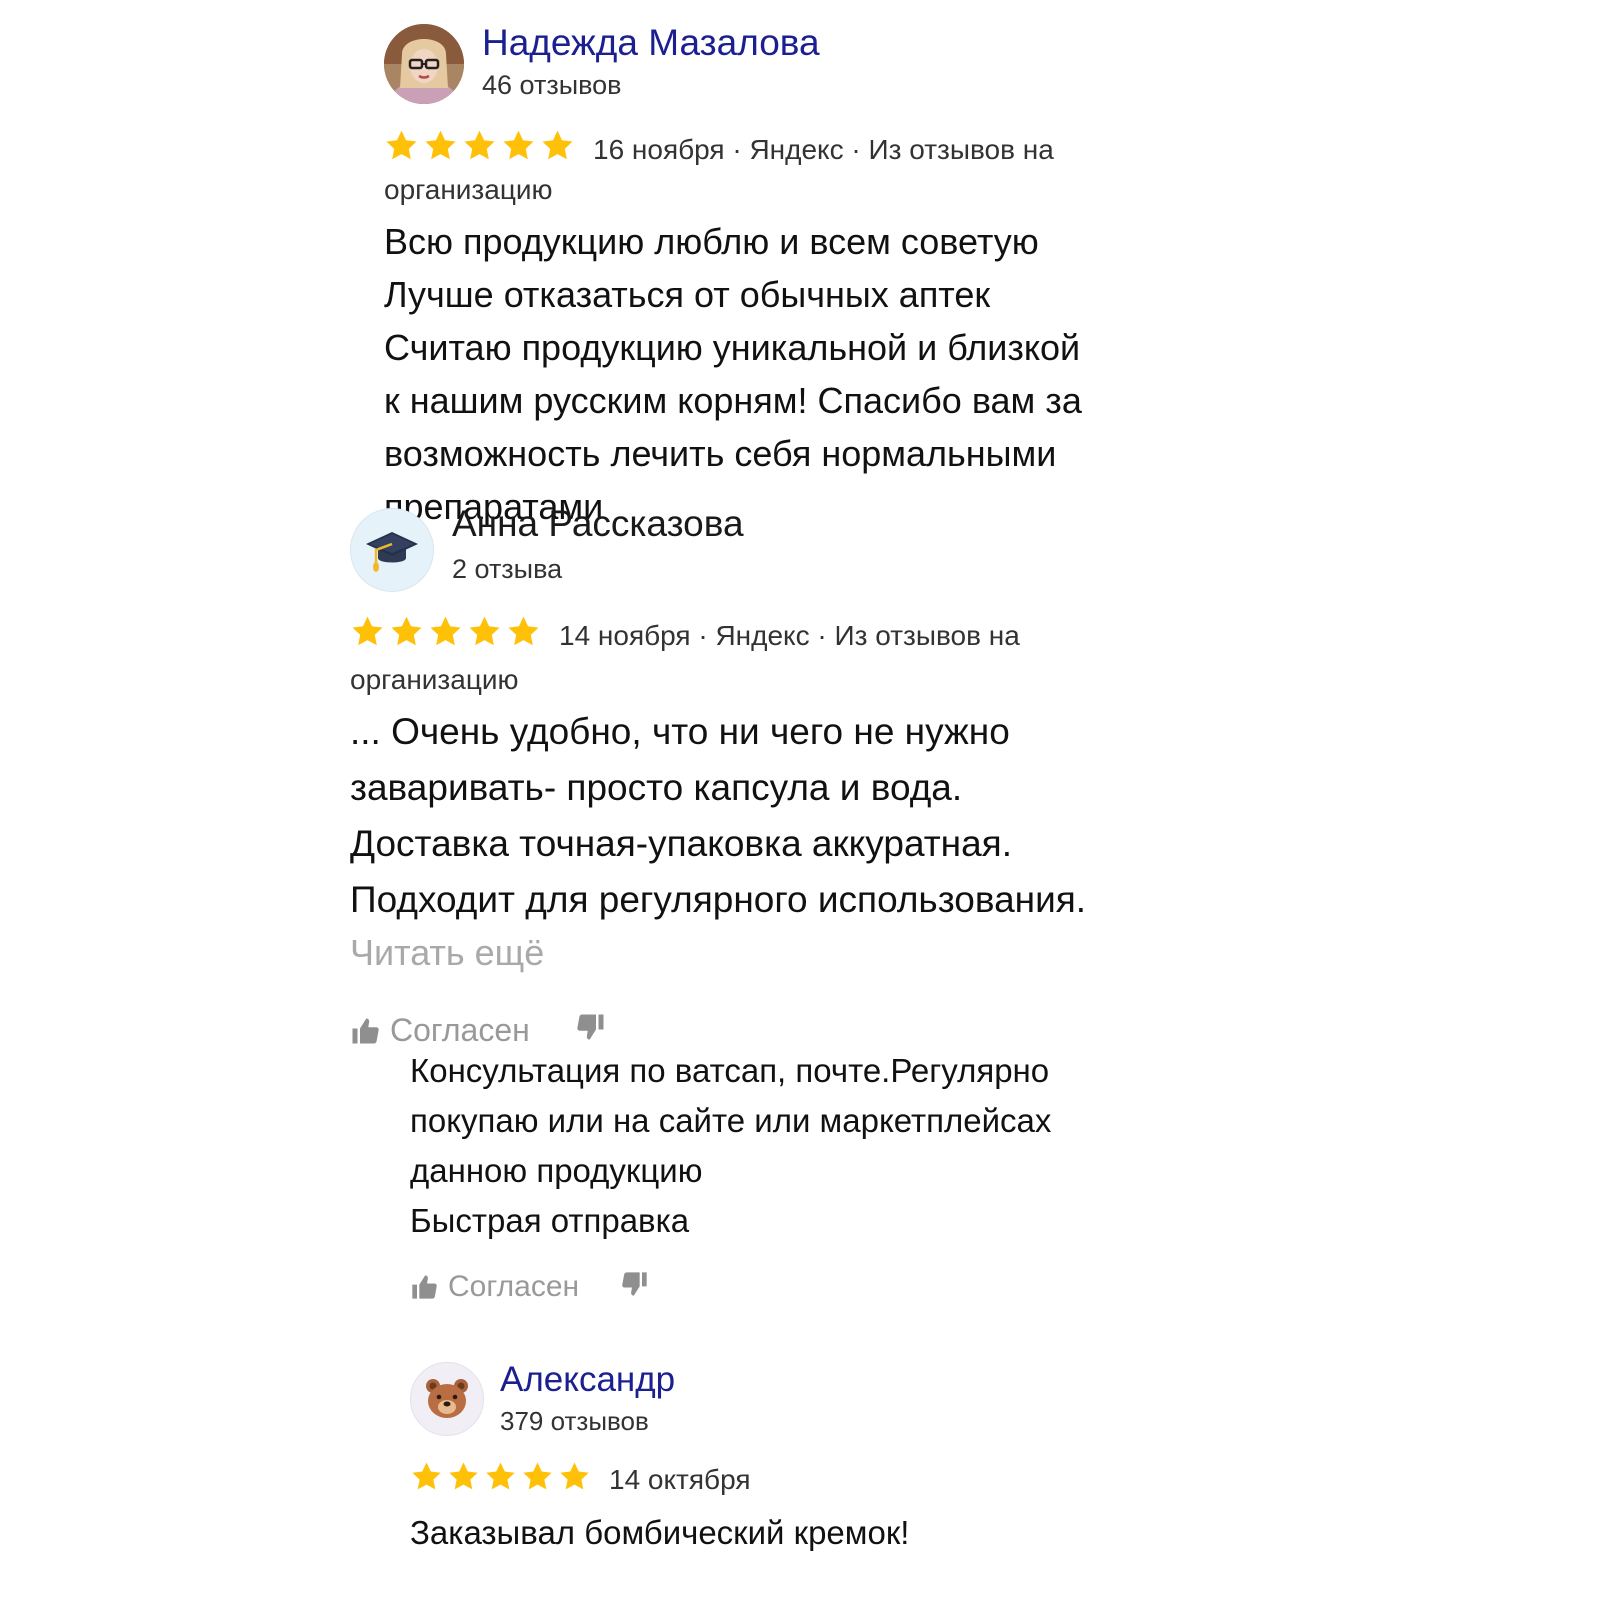  What do you see at coordinates (789, 635) in the screenshot?
I see `review-date-source: 14 ноября · Яндекс · Из отзывов на` at bounding box center [789, 635].